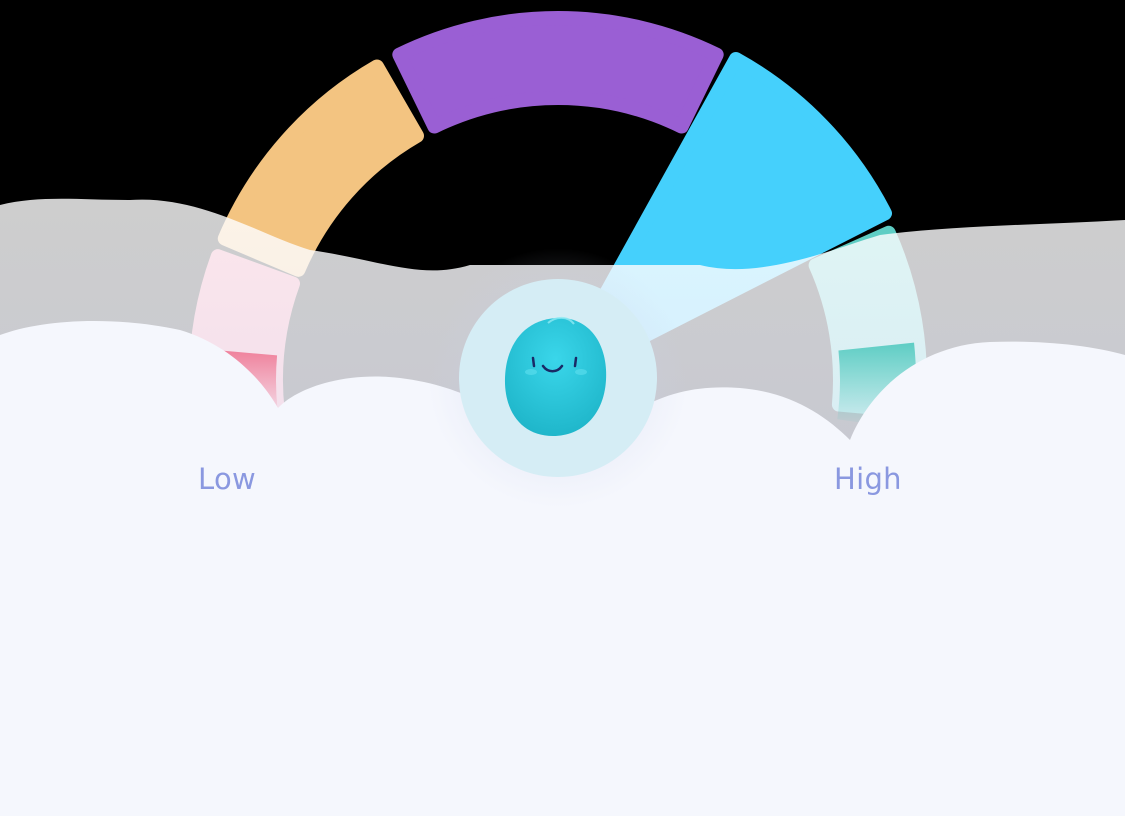  Describe the element at coordinates (555, 376) in the screenshot. I see `smiling-blob-icon` at that location.